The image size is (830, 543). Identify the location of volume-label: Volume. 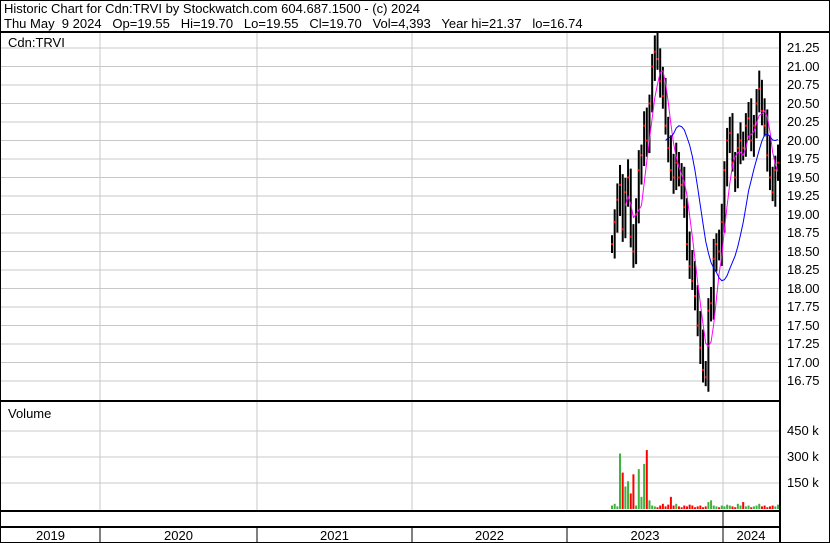
(30, 413).